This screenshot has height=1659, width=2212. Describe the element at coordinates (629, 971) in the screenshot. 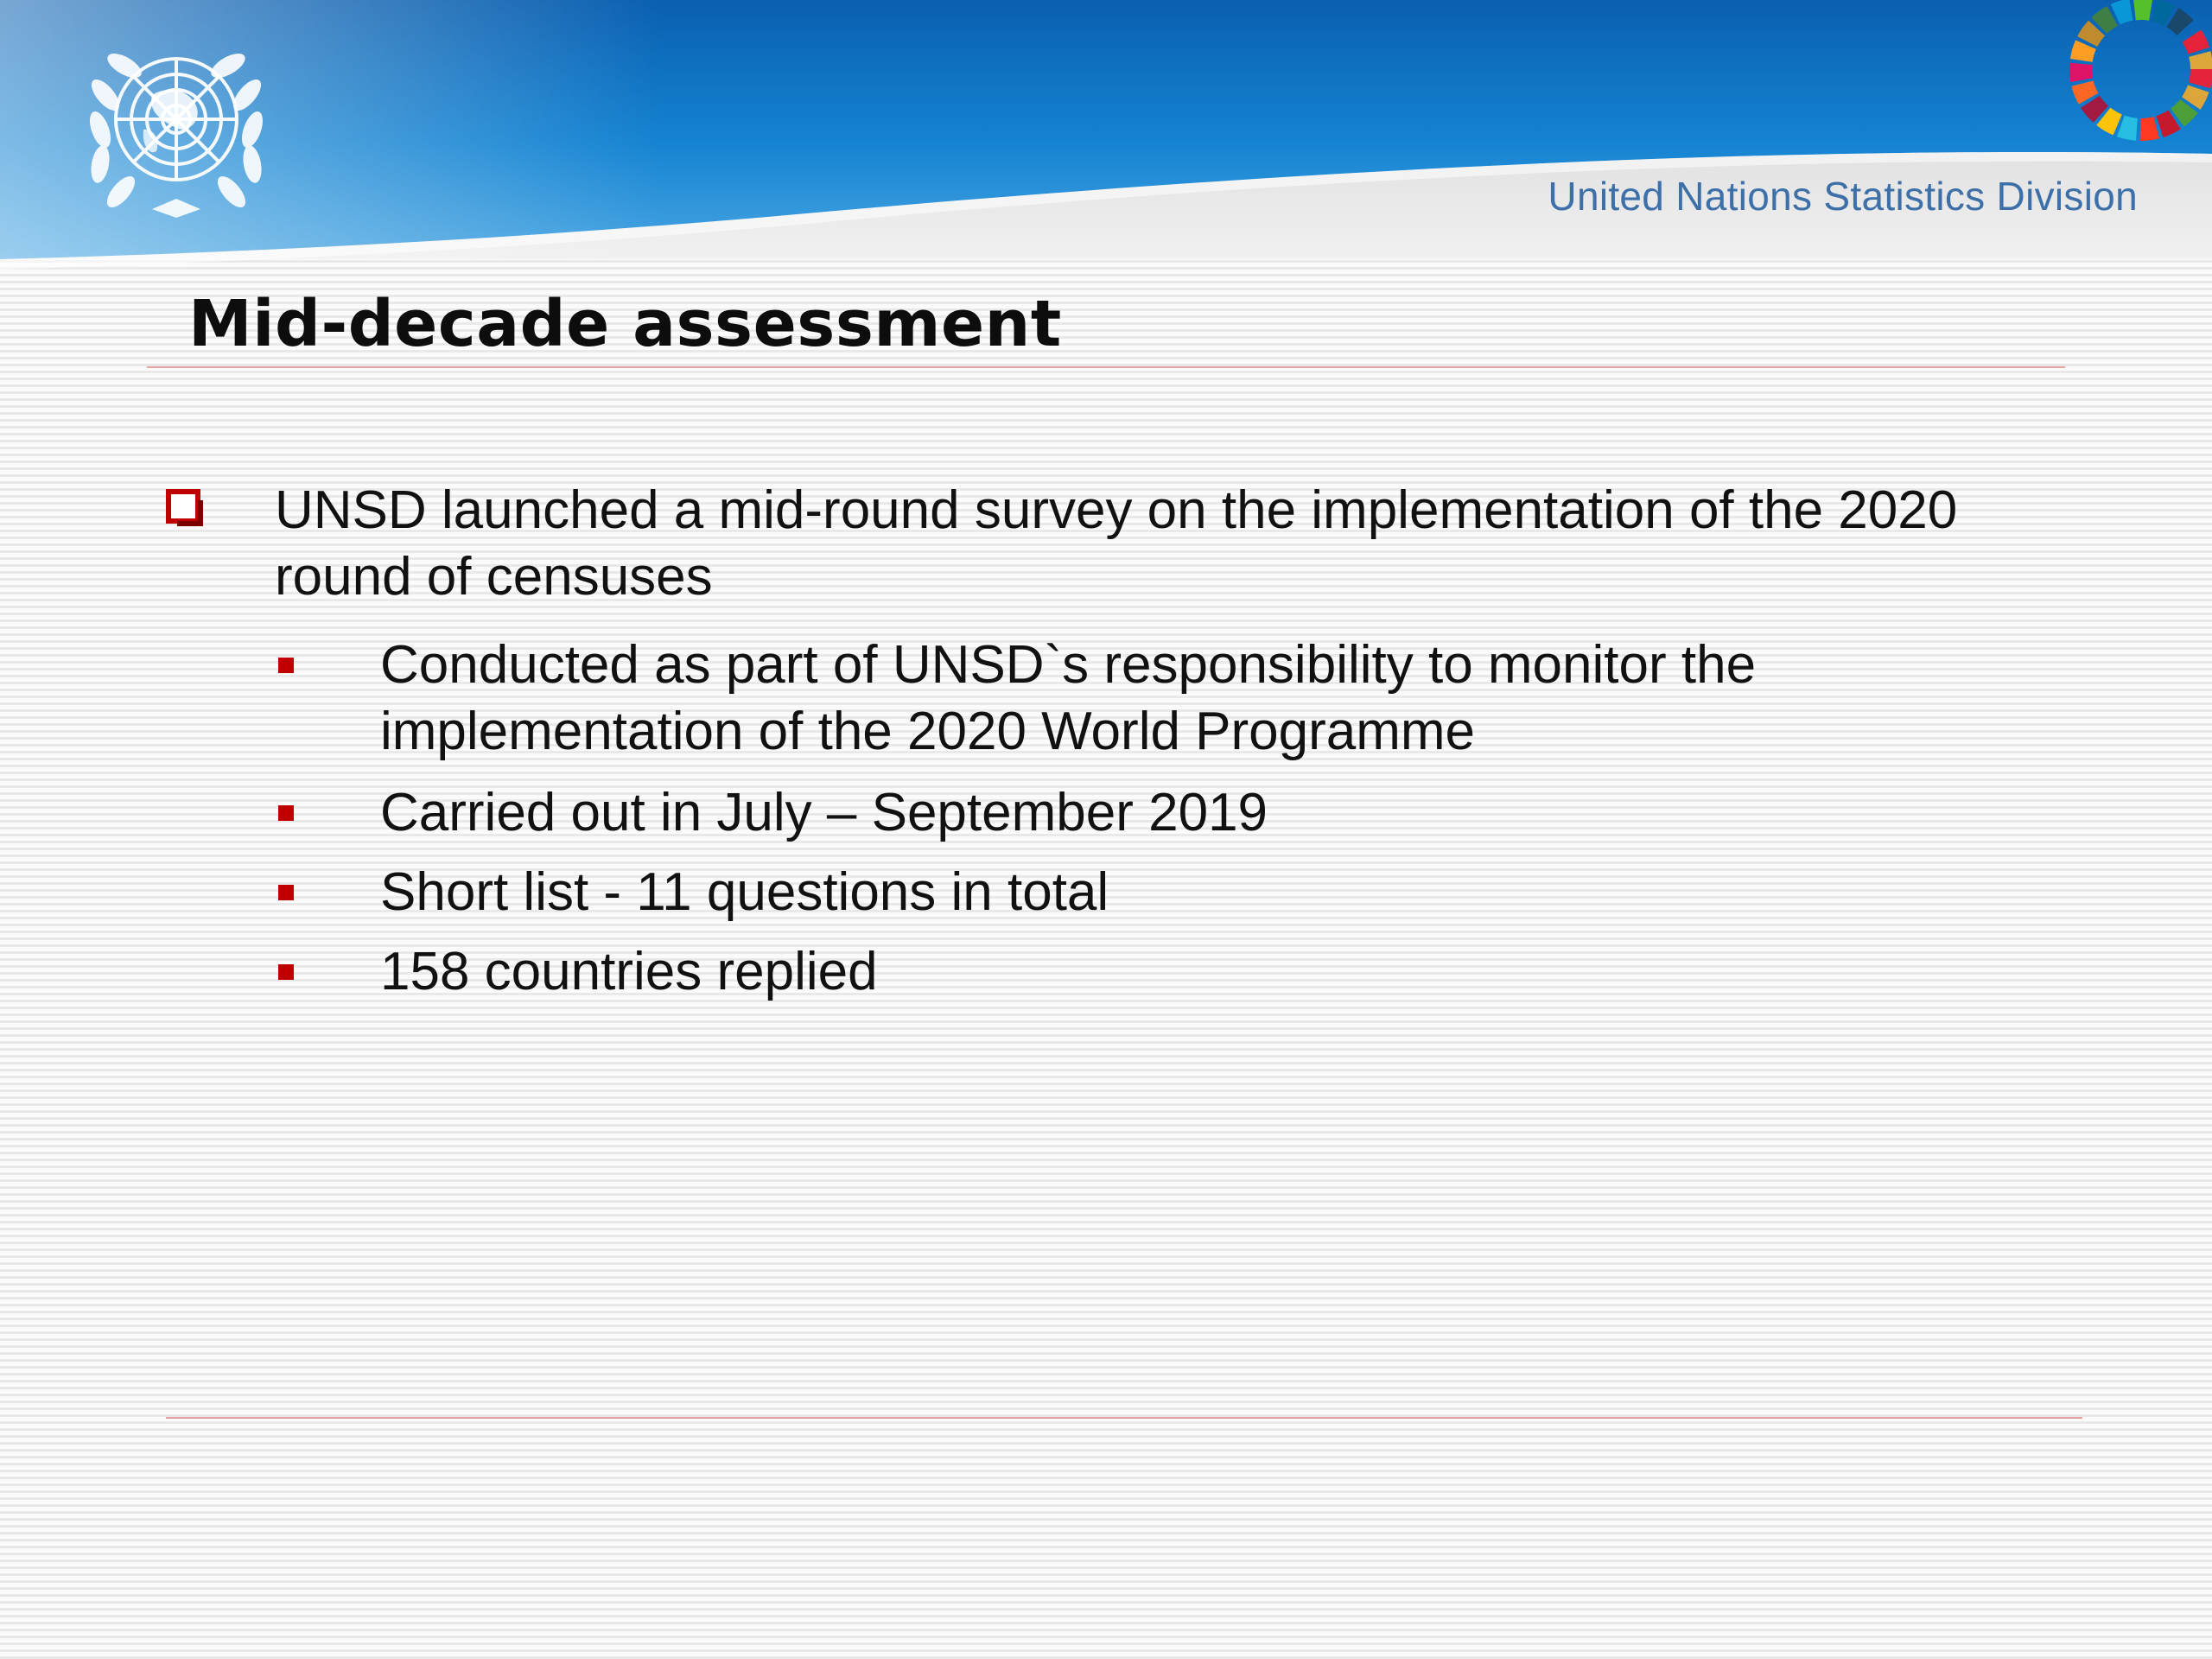

I see `sub-bullet-text: 158 countries replied` at that location.